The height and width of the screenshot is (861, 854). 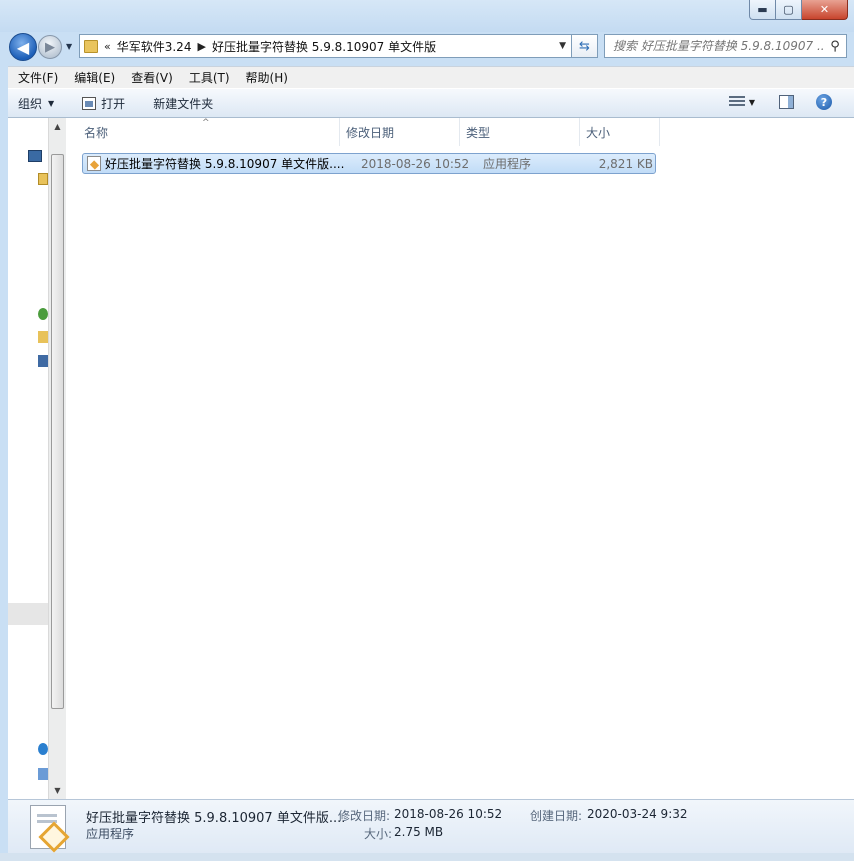 I want to click on forward-arrow-icon: ▶, so click(x=50, y=47).